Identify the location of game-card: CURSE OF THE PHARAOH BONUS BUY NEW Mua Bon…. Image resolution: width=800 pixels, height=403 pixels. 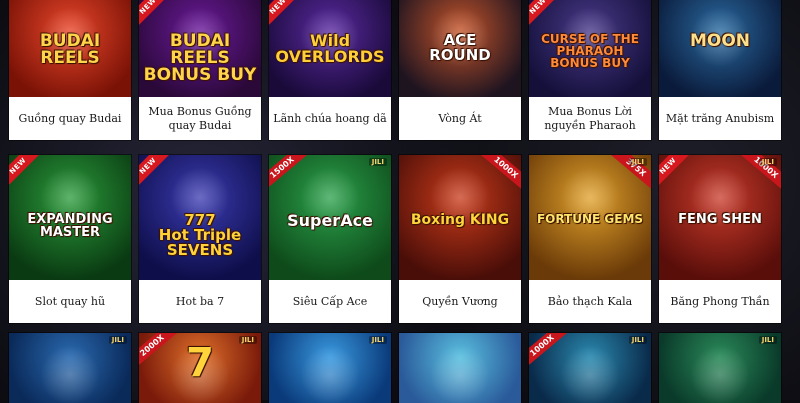
(590, 70).